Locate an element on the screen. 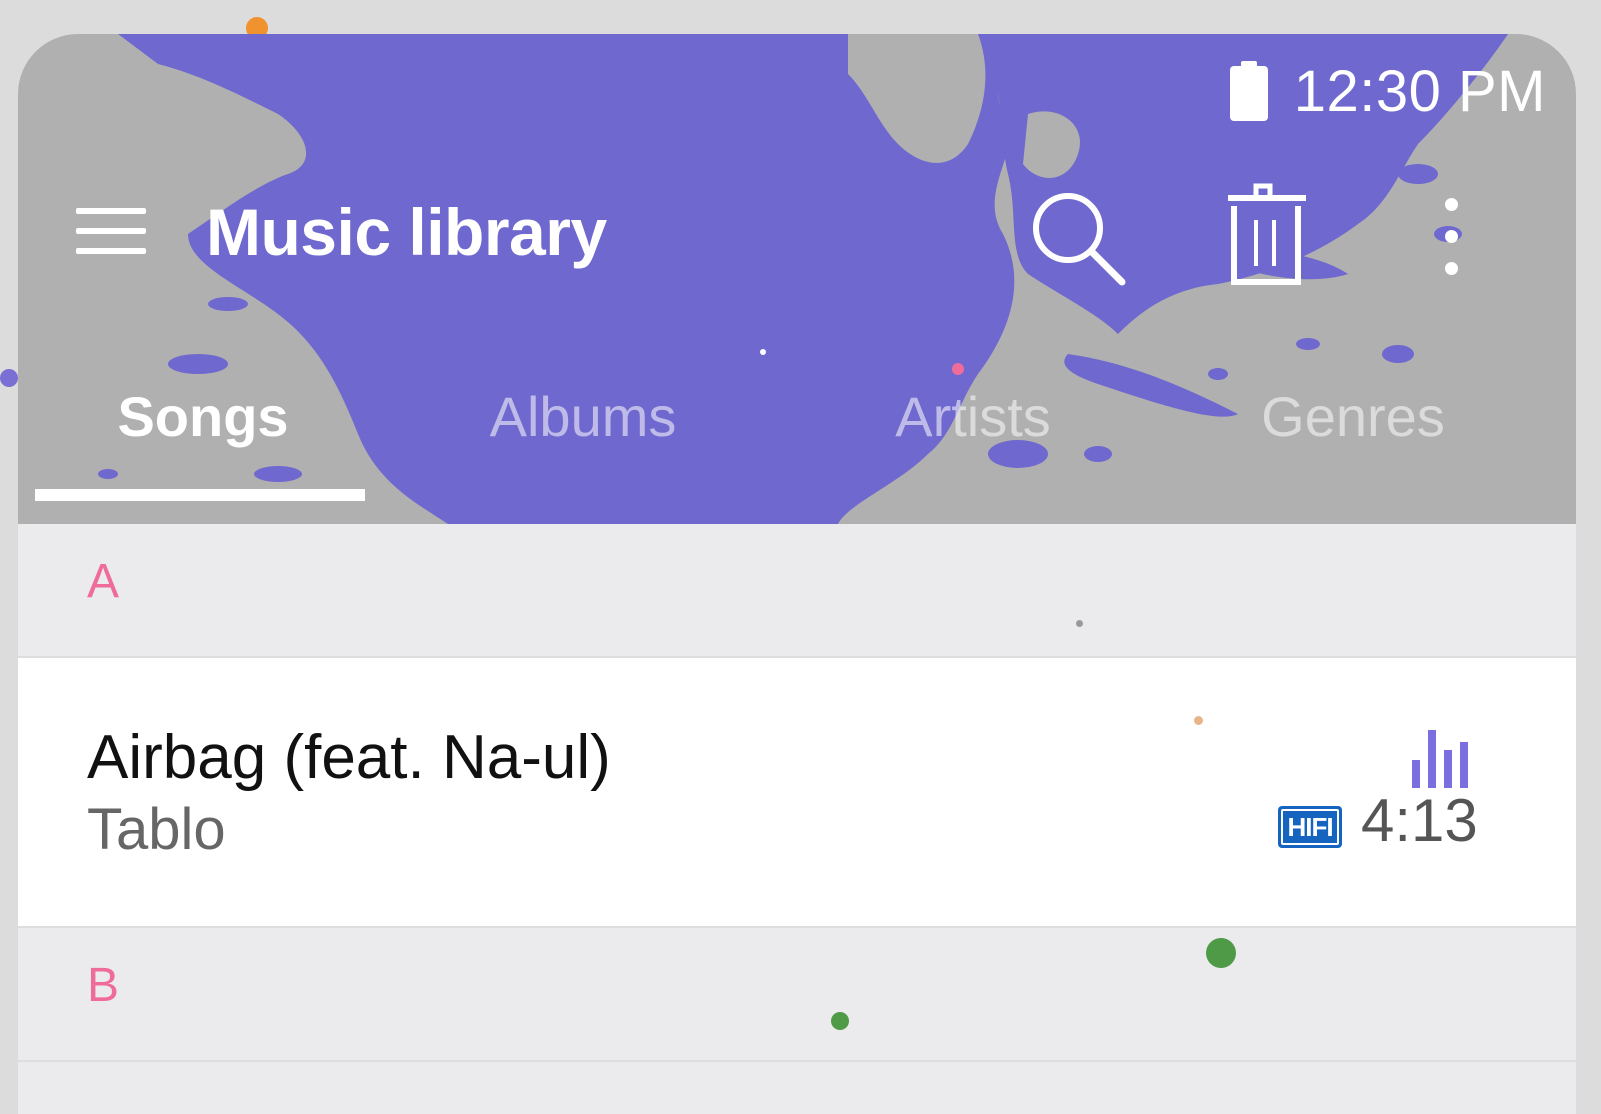  status-bar: 12:30 PM is located at coordinates (1387, 91).